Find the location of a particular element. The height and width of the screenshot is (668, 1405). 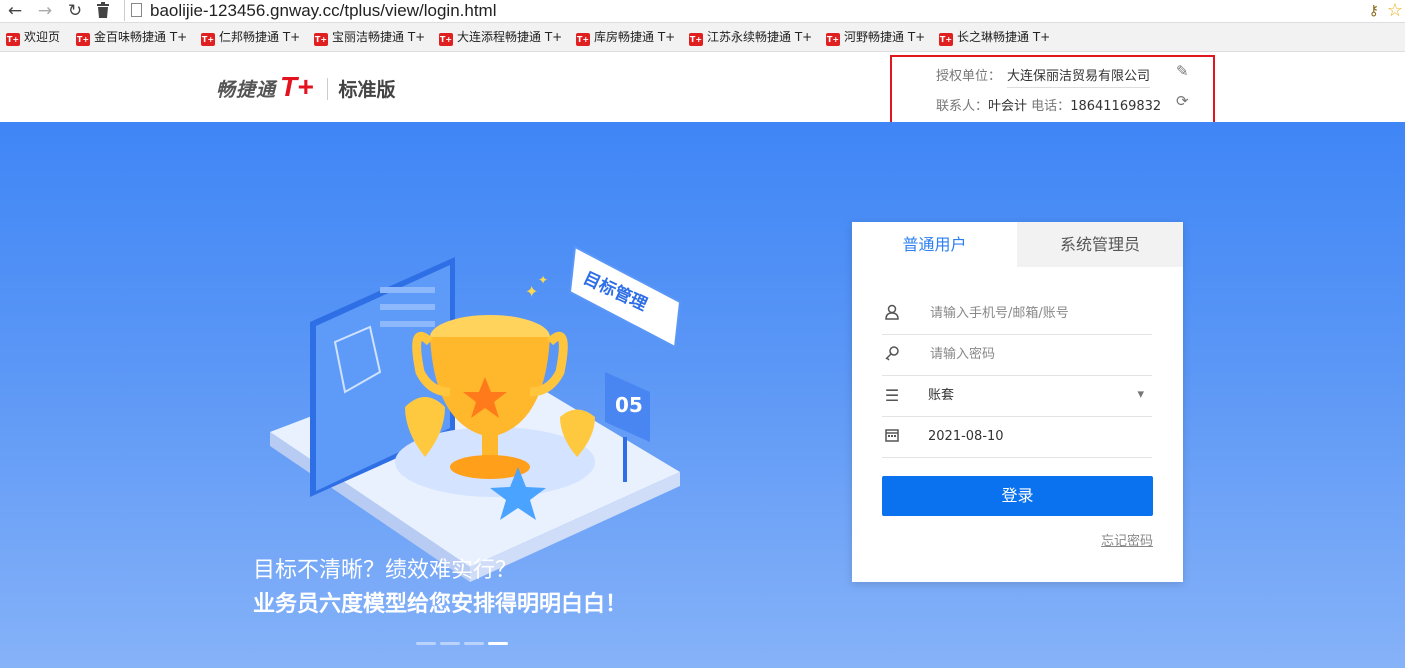

license-contact-row: 联系人：叶会计 电话：18641169832 is located at coordinates (1048, 104).